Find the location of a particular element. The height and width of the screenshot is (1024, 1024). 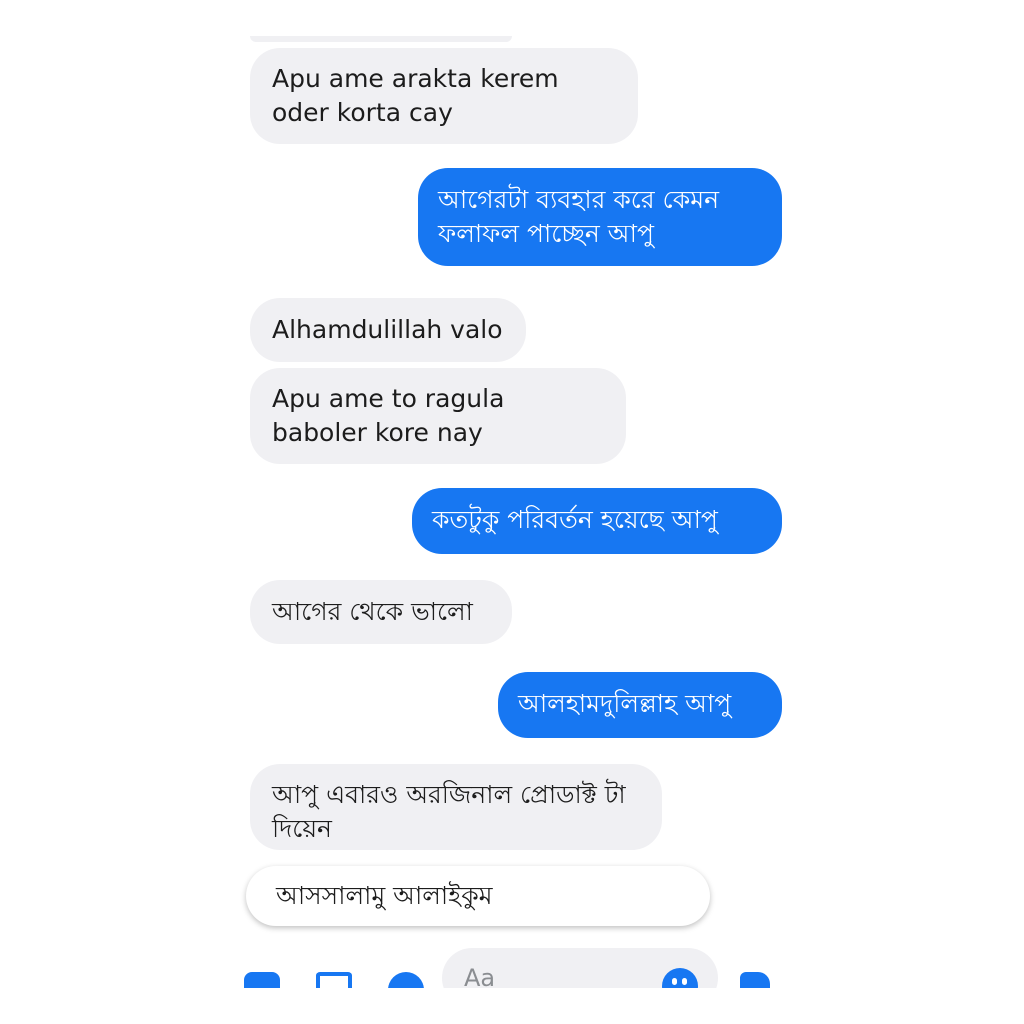

message-text: আপু এবারও অরজিনাল প্রোডাক্ট টা দিয়েন is located at coordinates (449, 811).